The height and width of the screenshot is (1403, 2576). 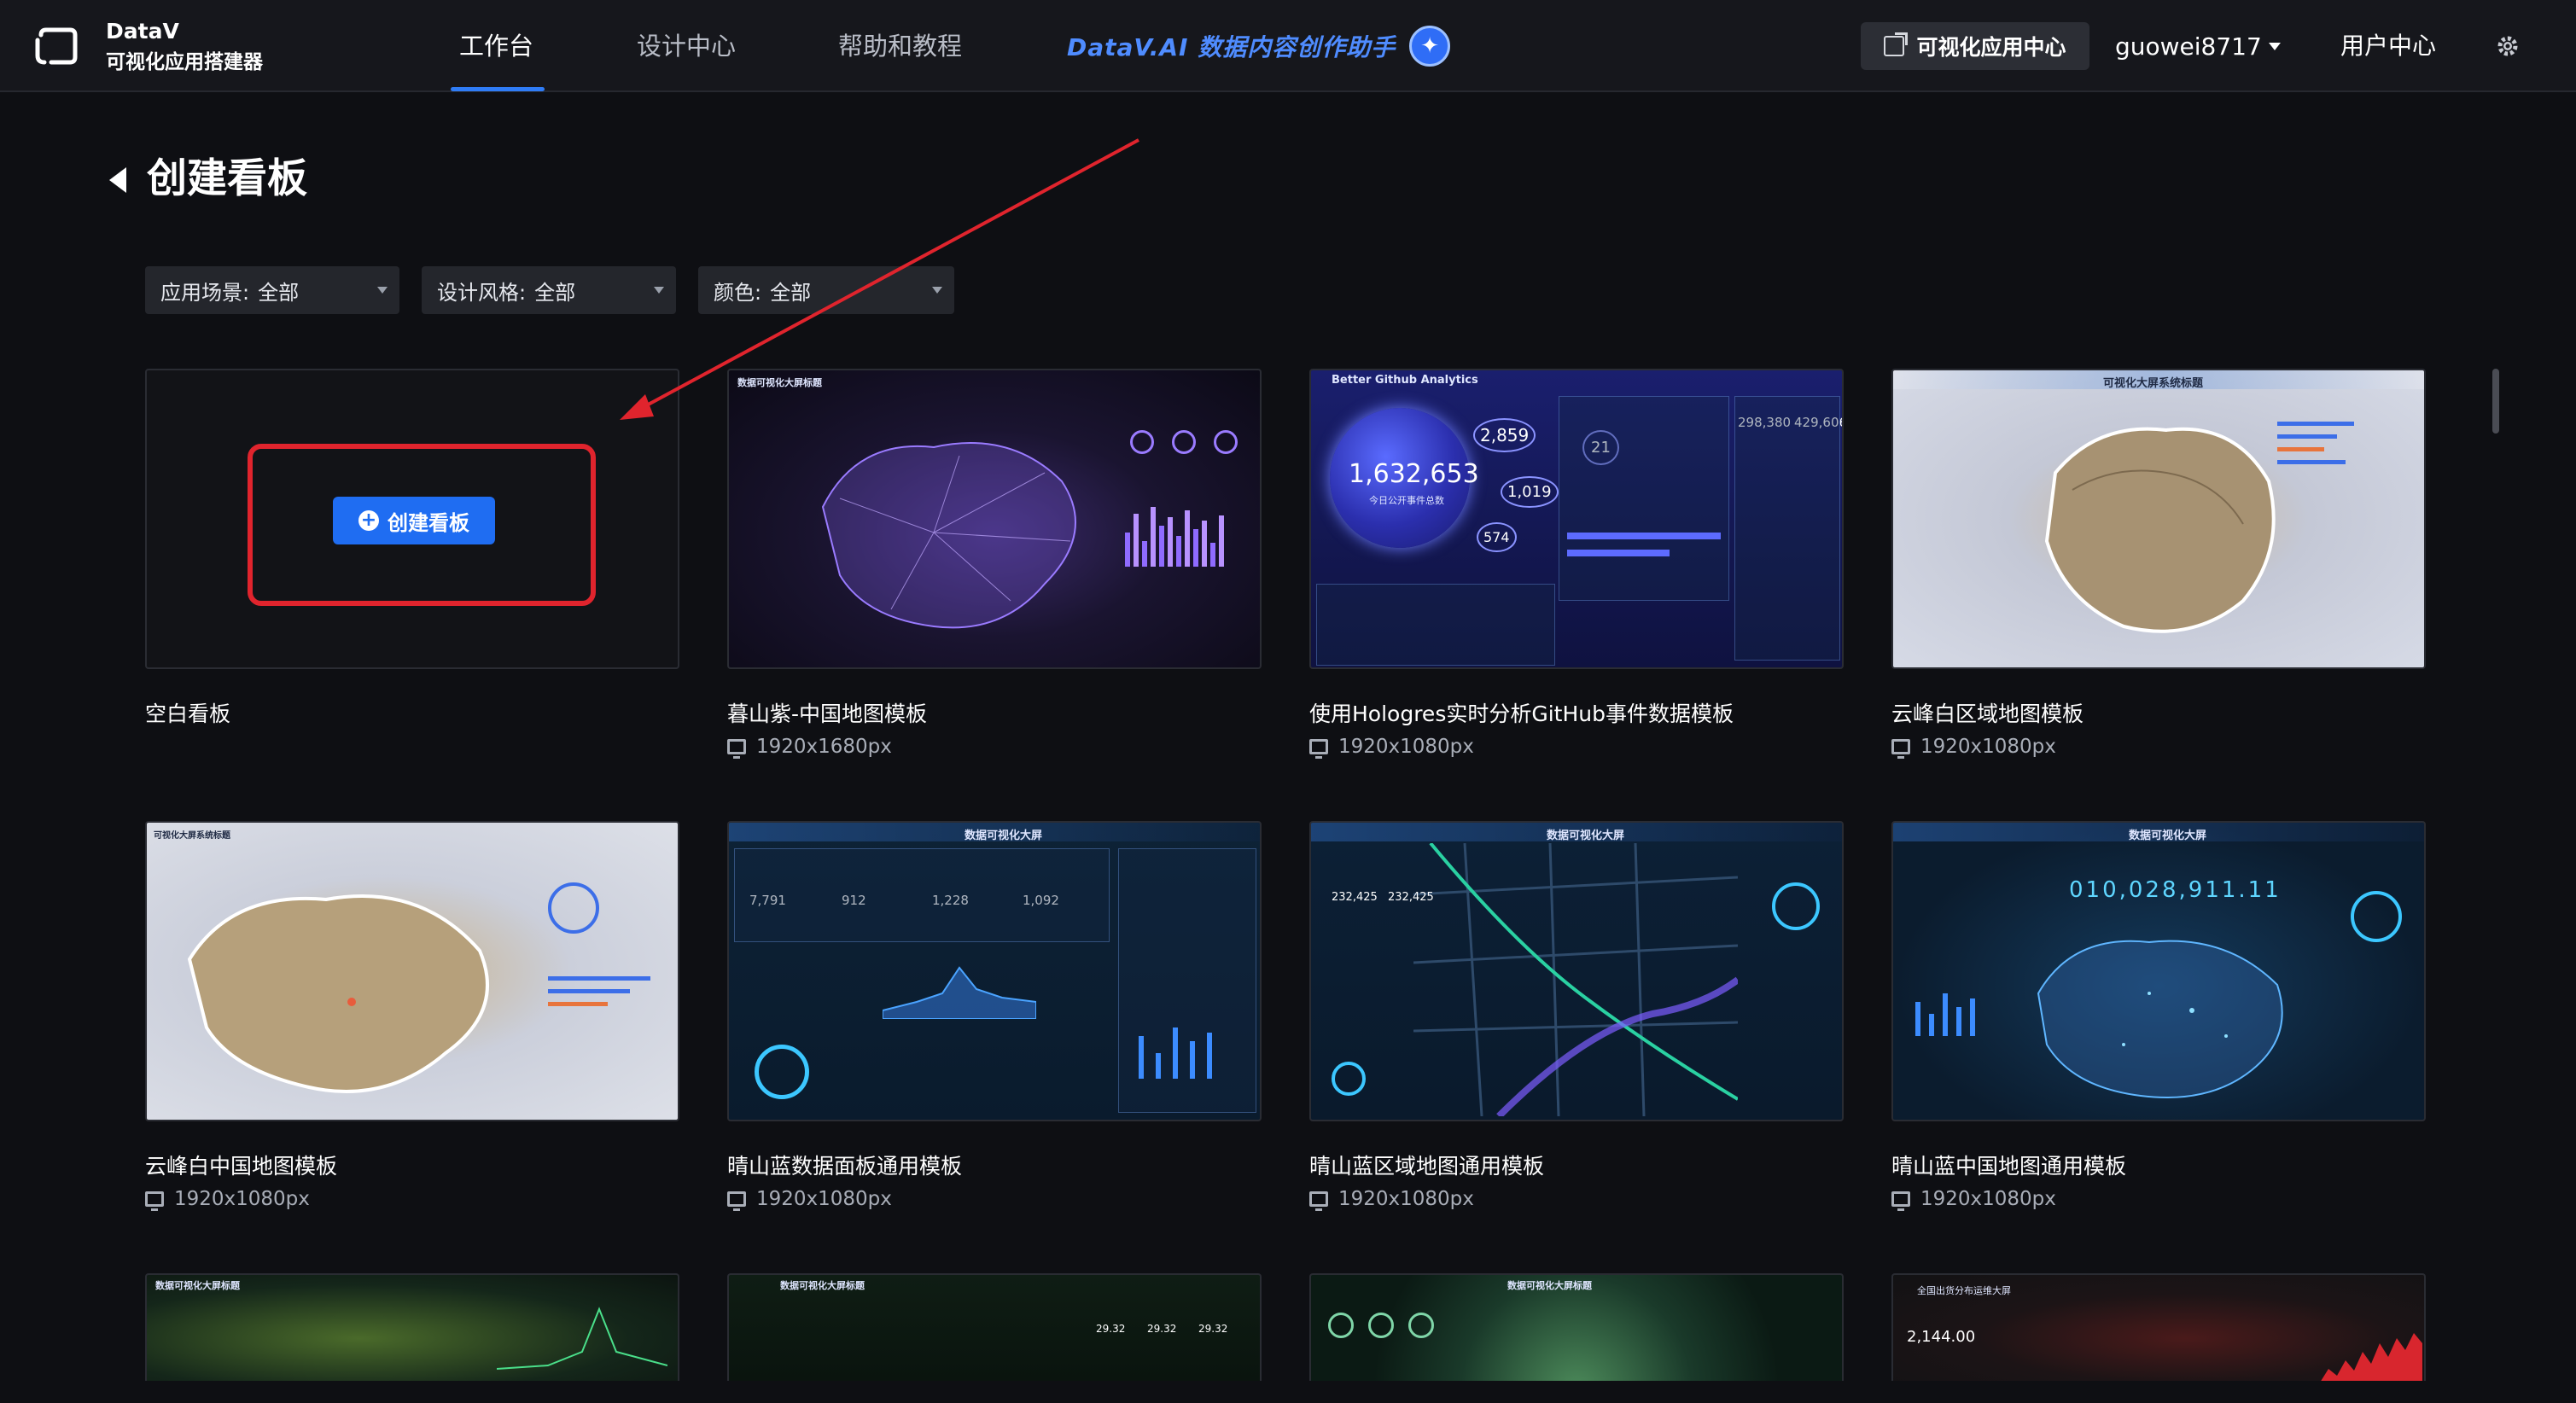 What do you see at coordinates (549, 290) in the screenshot?
I see `filter-style-select: 设计风格: 全部` at bounding box center [549, 290].